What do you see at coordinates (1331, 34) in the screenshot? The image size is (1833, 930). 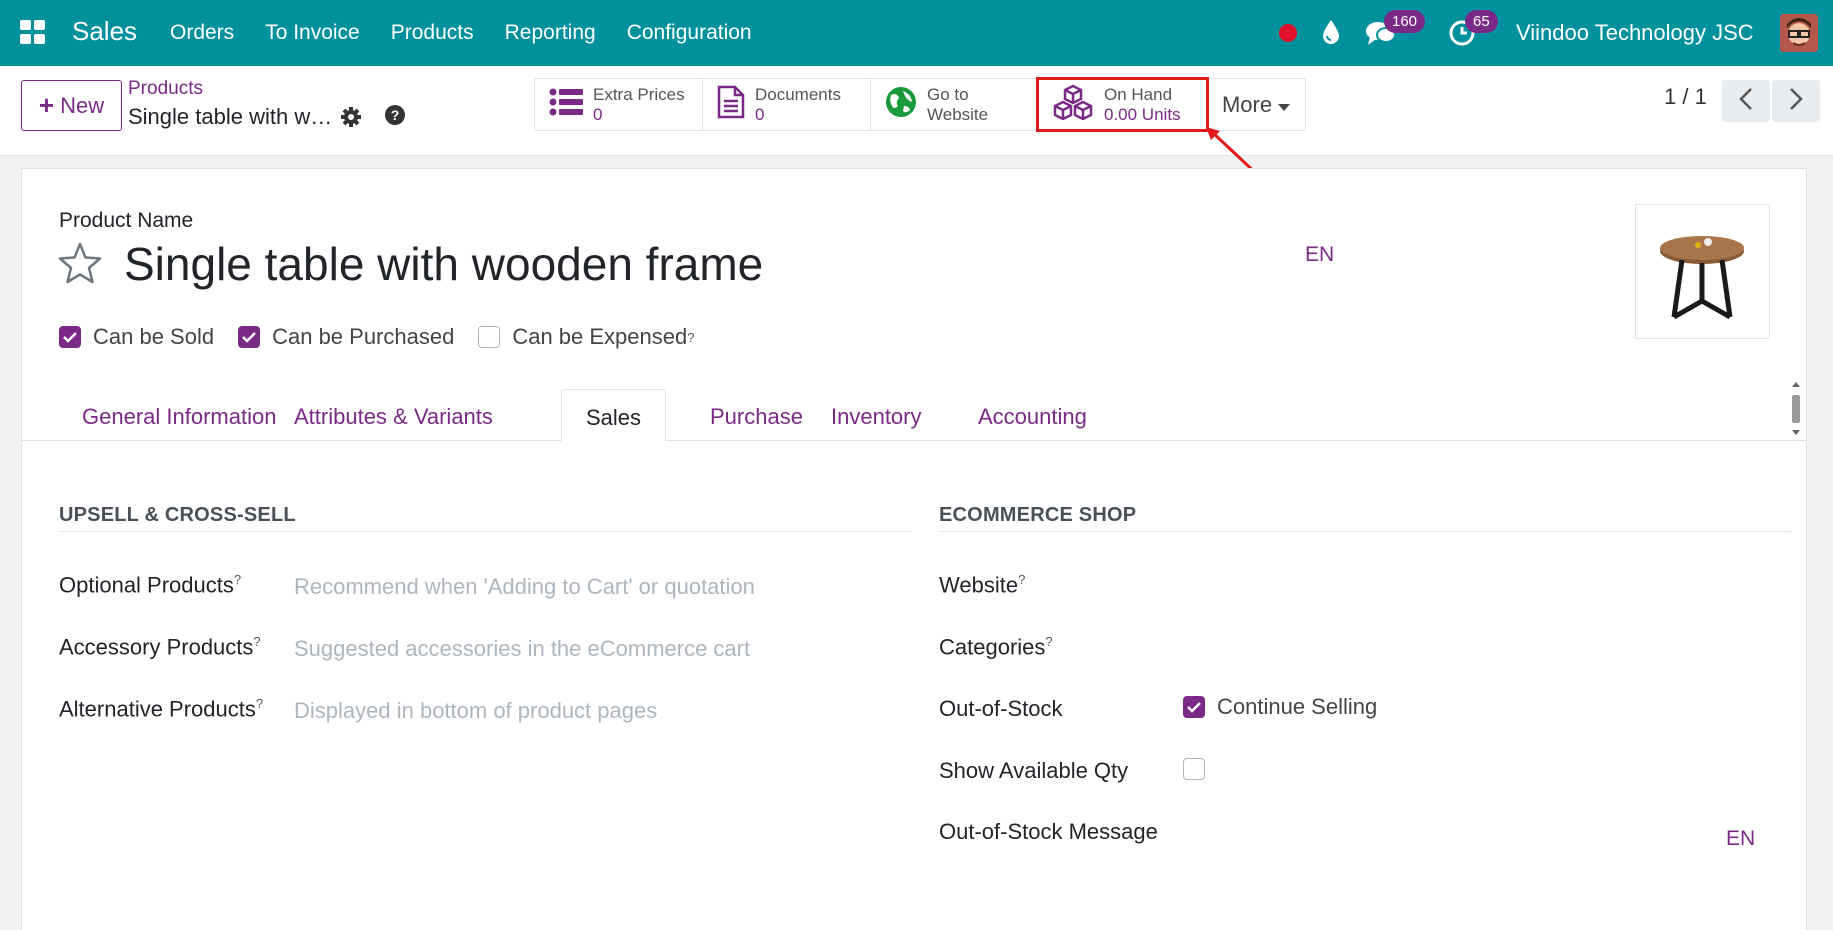 I see `drop-icon` at bounding box center [1331, 34].